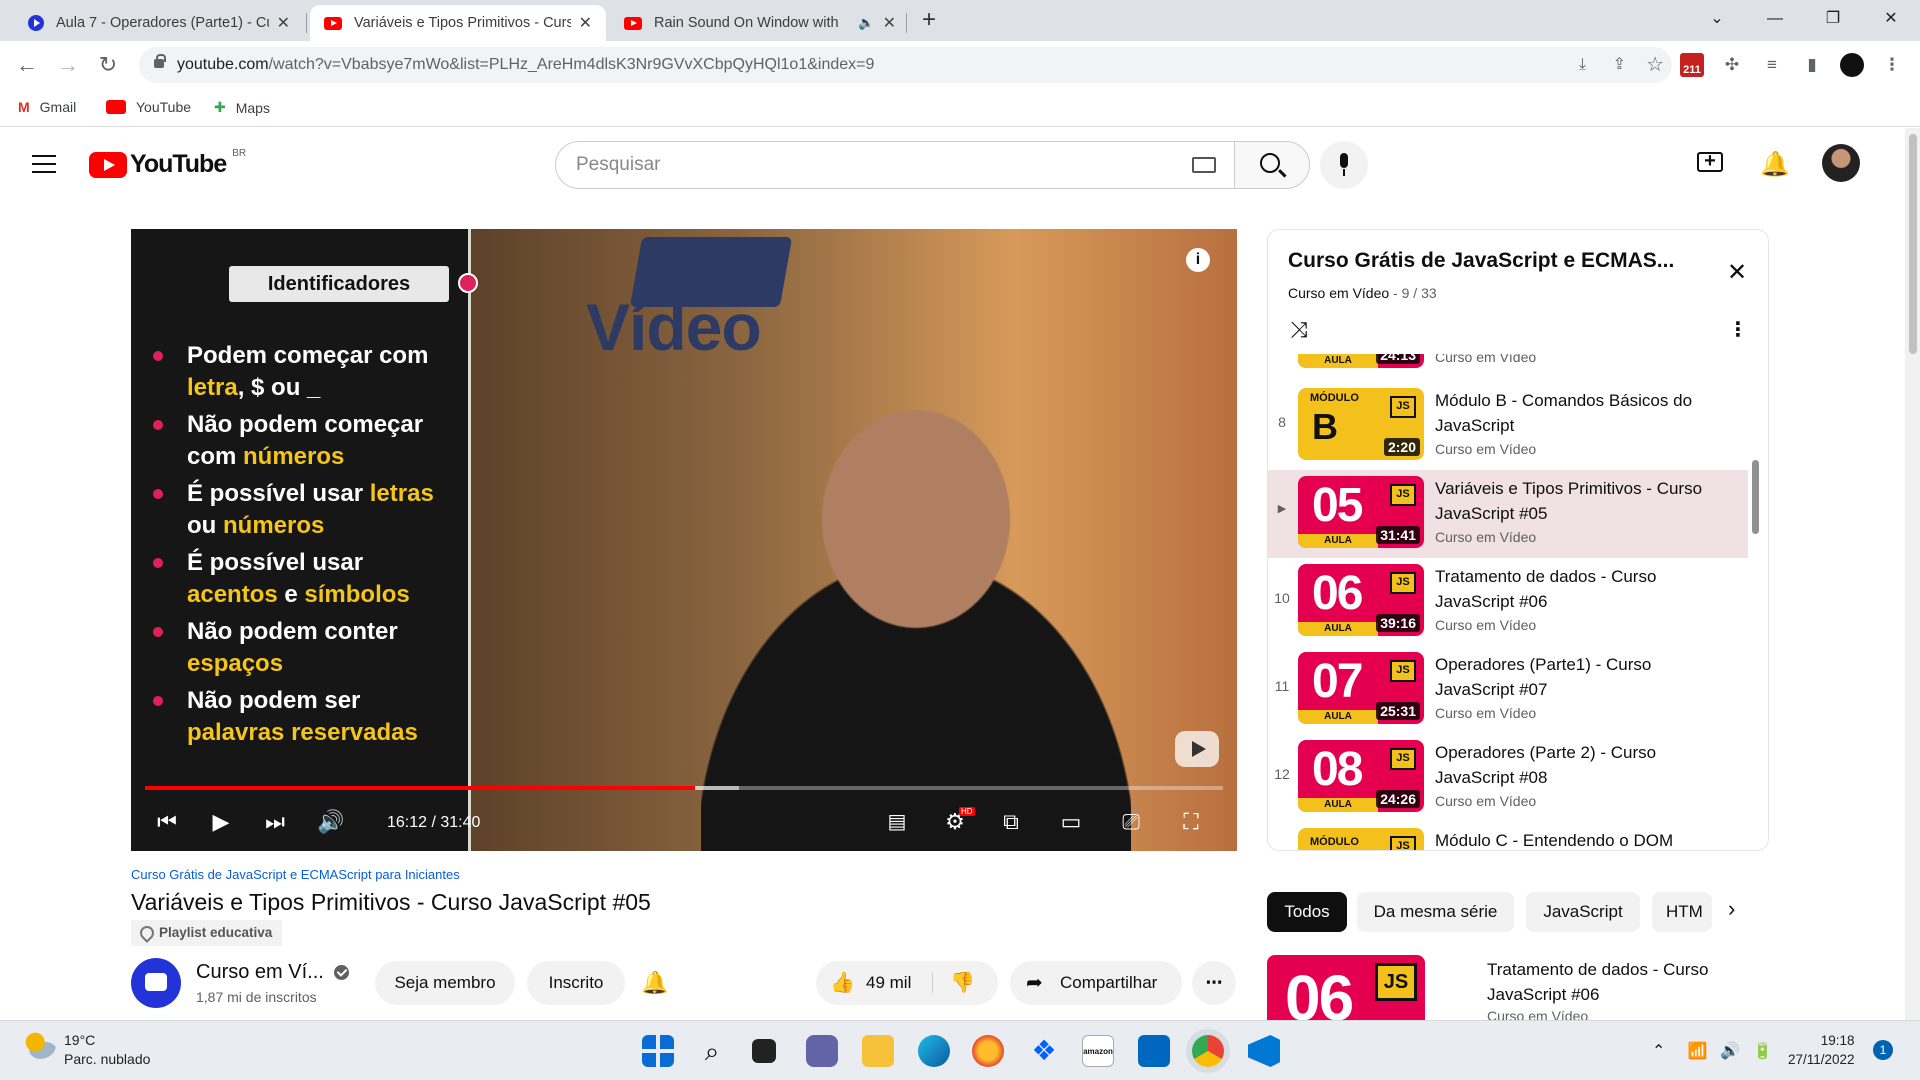 The height and width of the screenshot is (1080, 1920). What do you see at coordinates (1730, 1051) in the screenshot?
I see `volume-tray-icon: 🔊` at bounding box center [1730, 1051].